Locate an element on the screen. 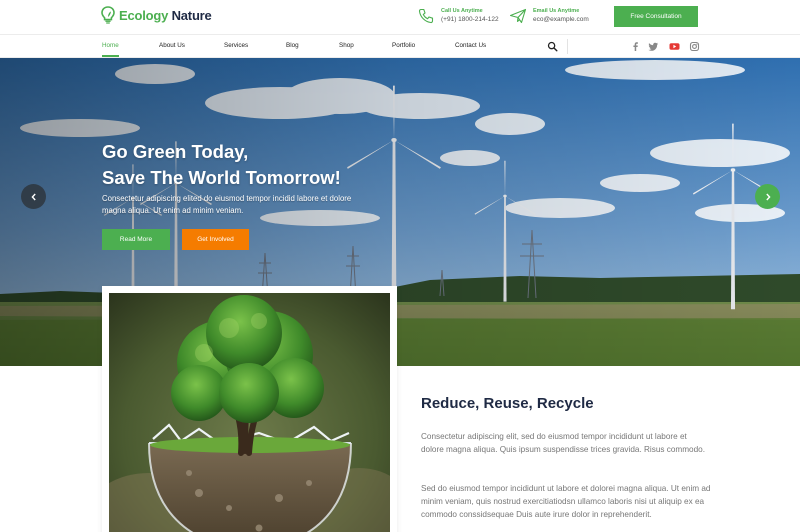  read-more-button: Read More is located at coordinates (136, 239).